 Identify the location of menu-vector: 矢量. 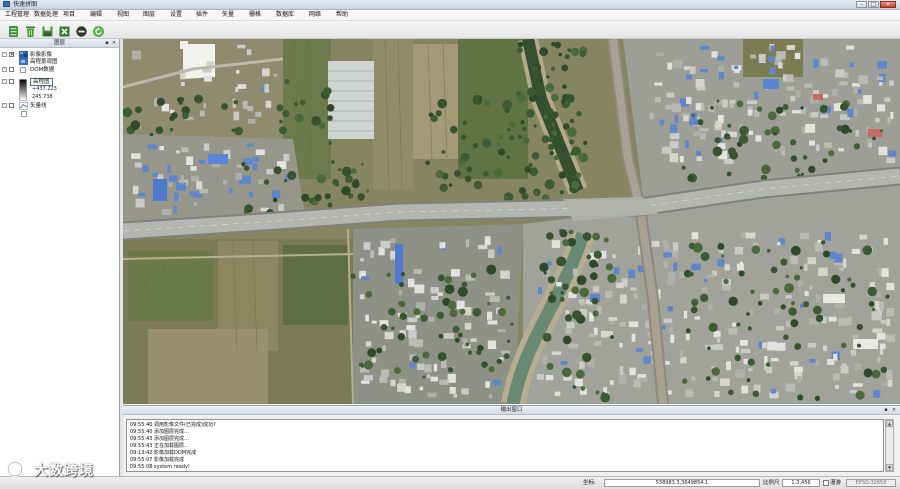
(228, 15).